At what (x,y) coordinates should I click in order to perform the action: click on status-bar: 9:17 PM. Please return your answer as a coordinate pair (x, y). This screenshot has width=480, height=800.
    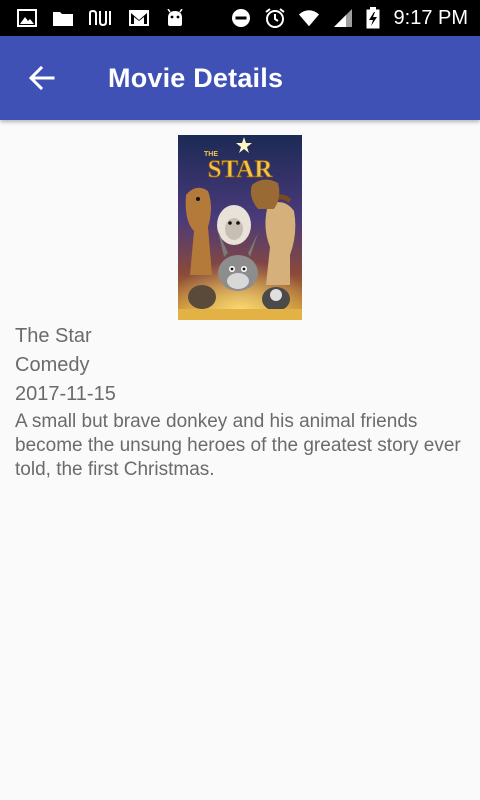
    Looking at the image, I should click on (240, 18).